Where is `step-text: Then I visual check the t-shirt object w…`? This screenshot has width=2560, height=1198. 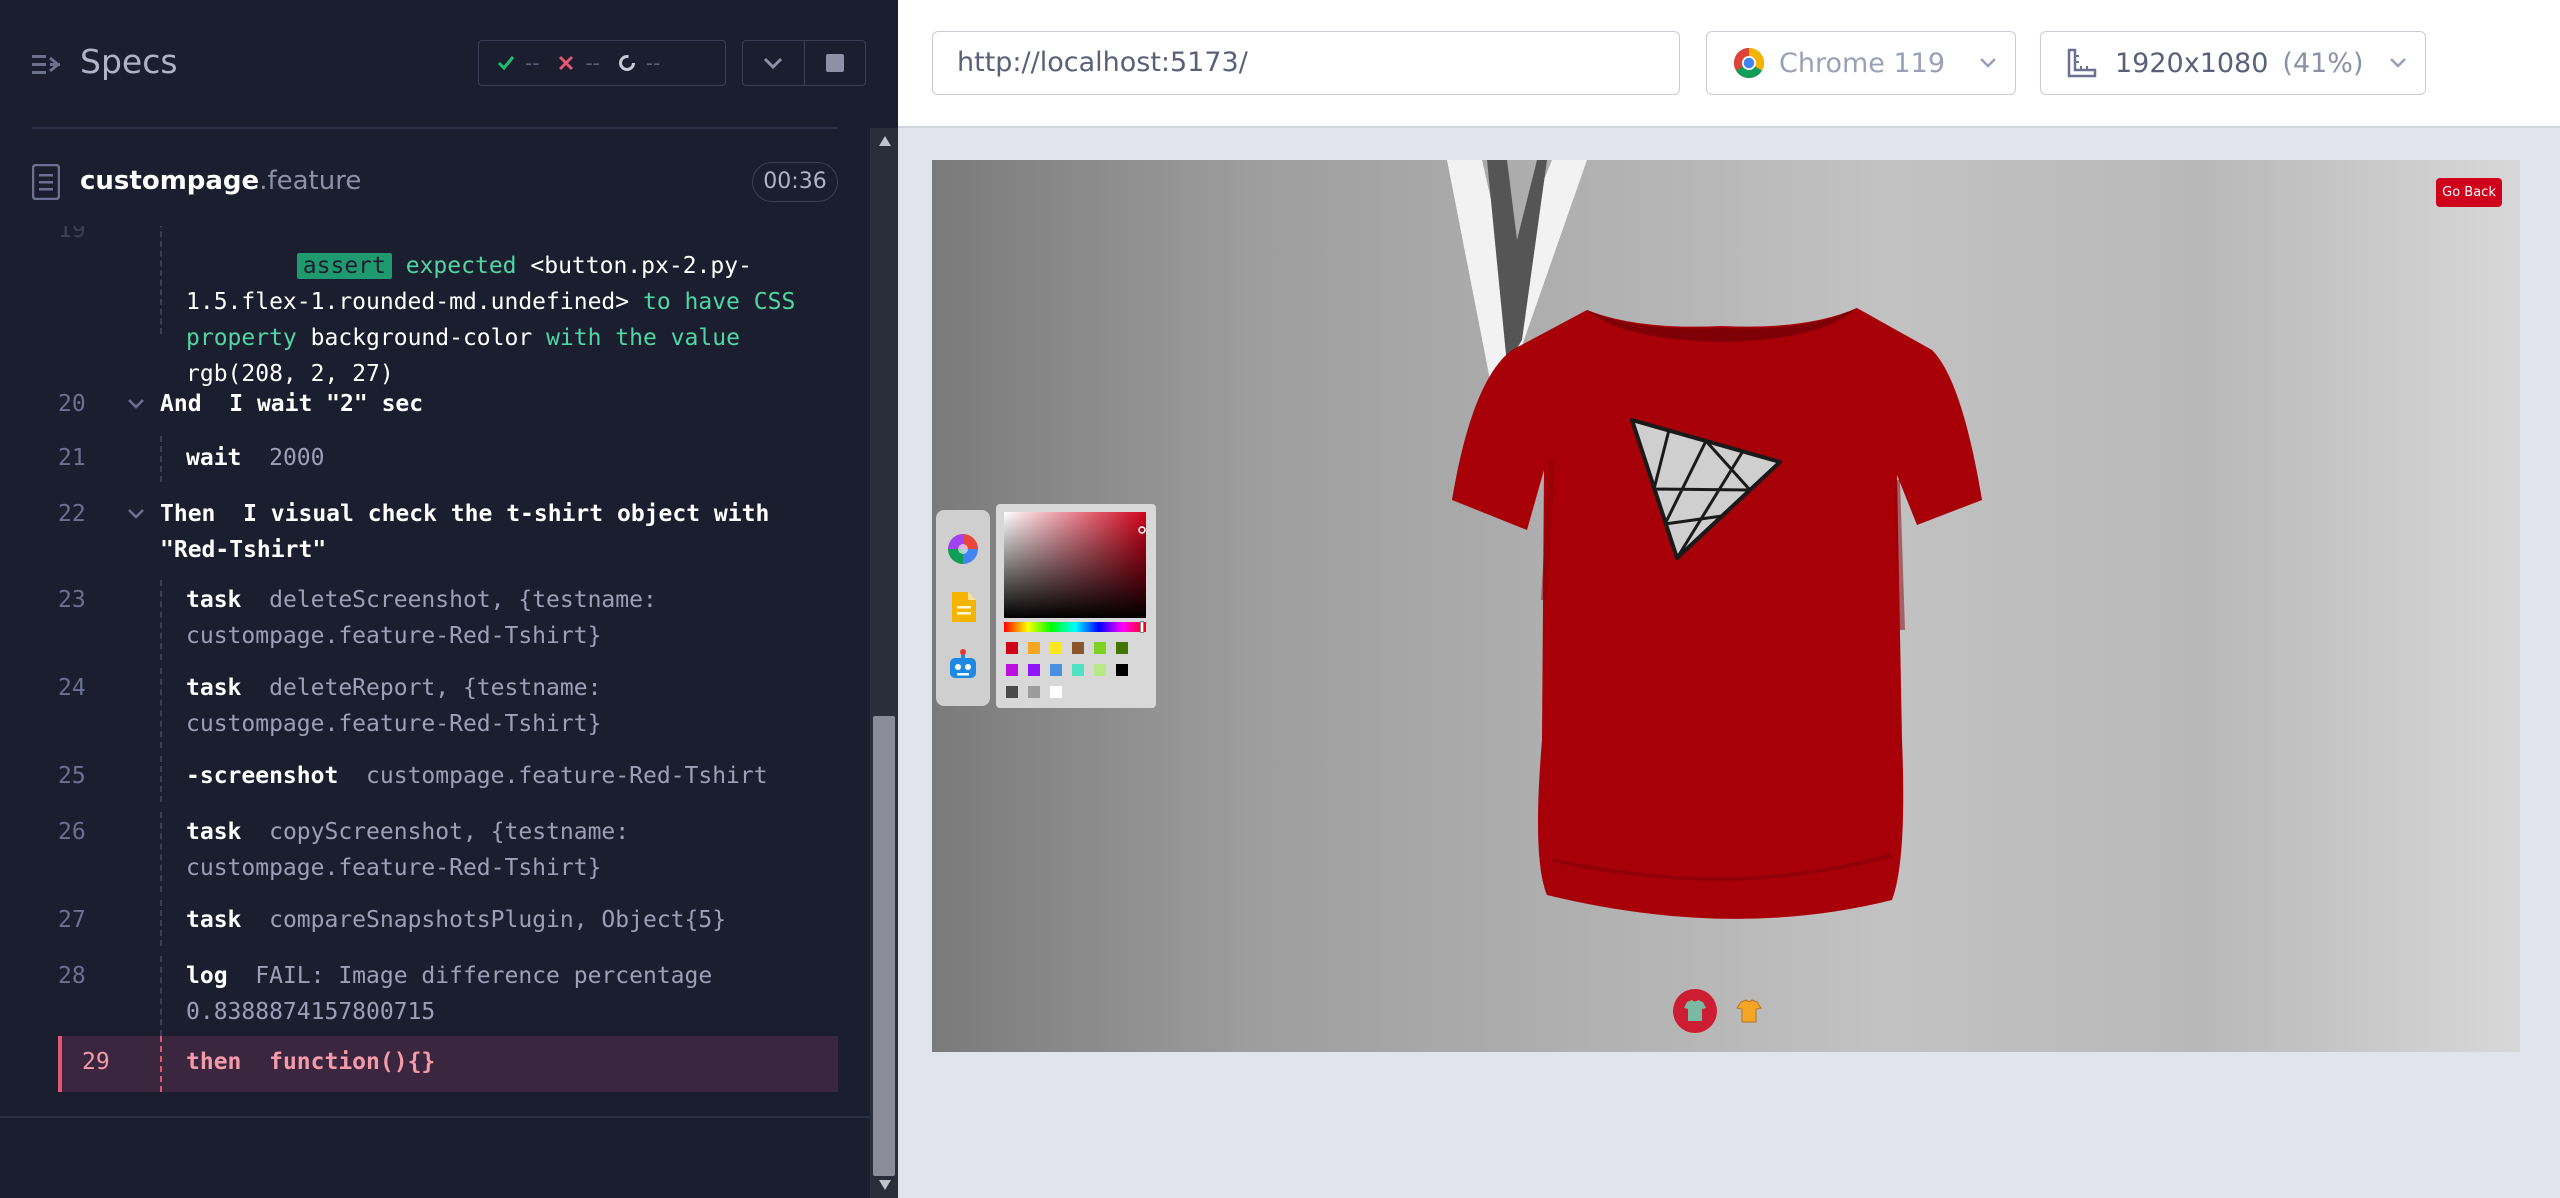 step-text: Then I visual check the t-shirt object w… is located at coordinates (490, 532).